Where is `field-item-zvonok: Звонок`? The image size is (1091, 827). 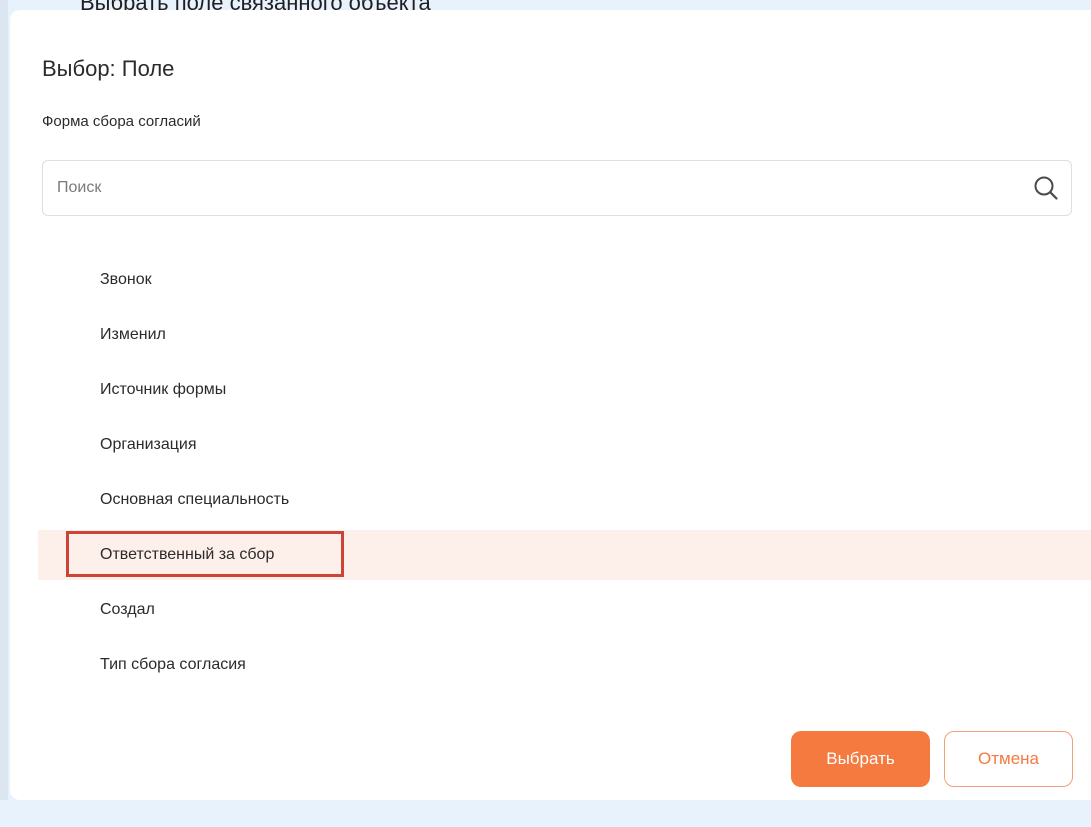
field-item-zvonok: Звонок is located at coordinates (564, 280).